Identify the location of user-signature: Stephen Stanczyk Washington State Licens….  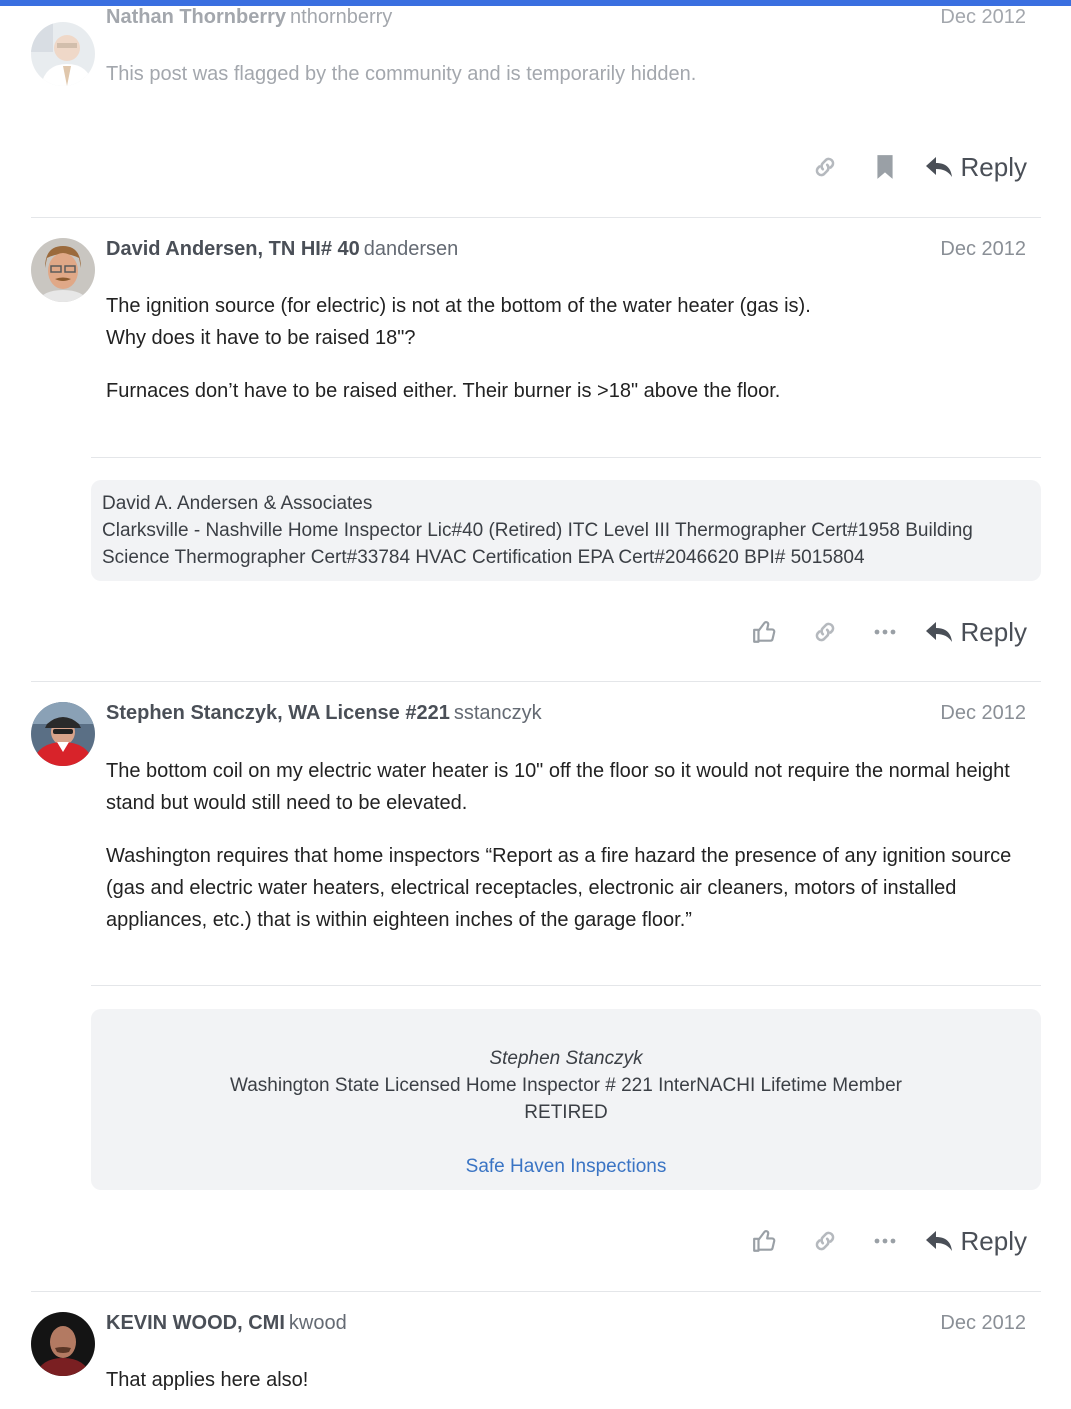
(566, 1099).